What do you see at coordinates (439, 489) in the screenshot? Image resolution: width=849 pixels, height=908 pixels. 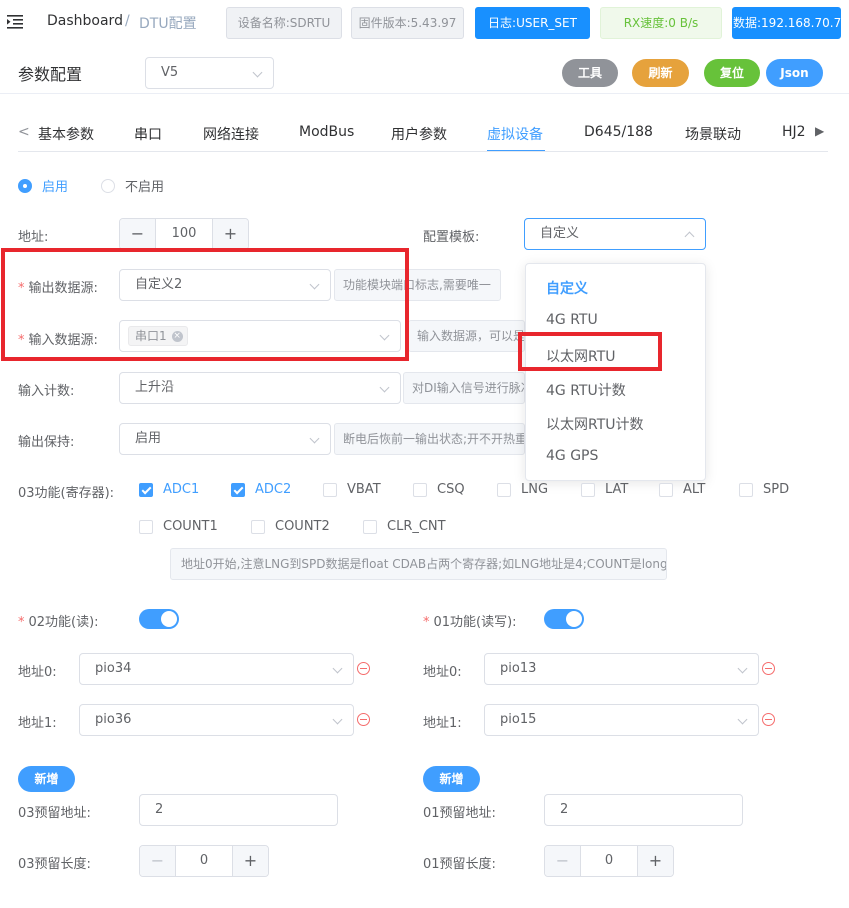 I see `checkbox-csq: CSQ` at bounding box center [439, 489].